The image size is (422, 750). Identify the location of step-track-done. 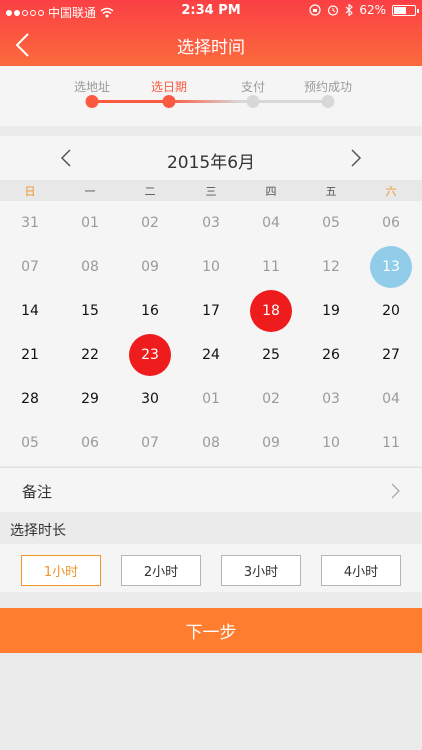
(130, 101).